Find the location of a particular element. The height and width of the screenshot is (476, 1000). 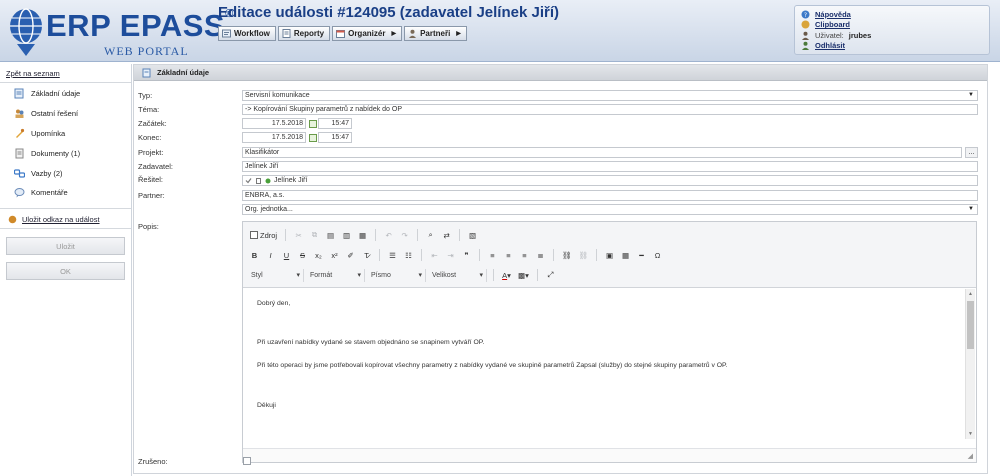

check-icon is located at coordinates (248, 180).